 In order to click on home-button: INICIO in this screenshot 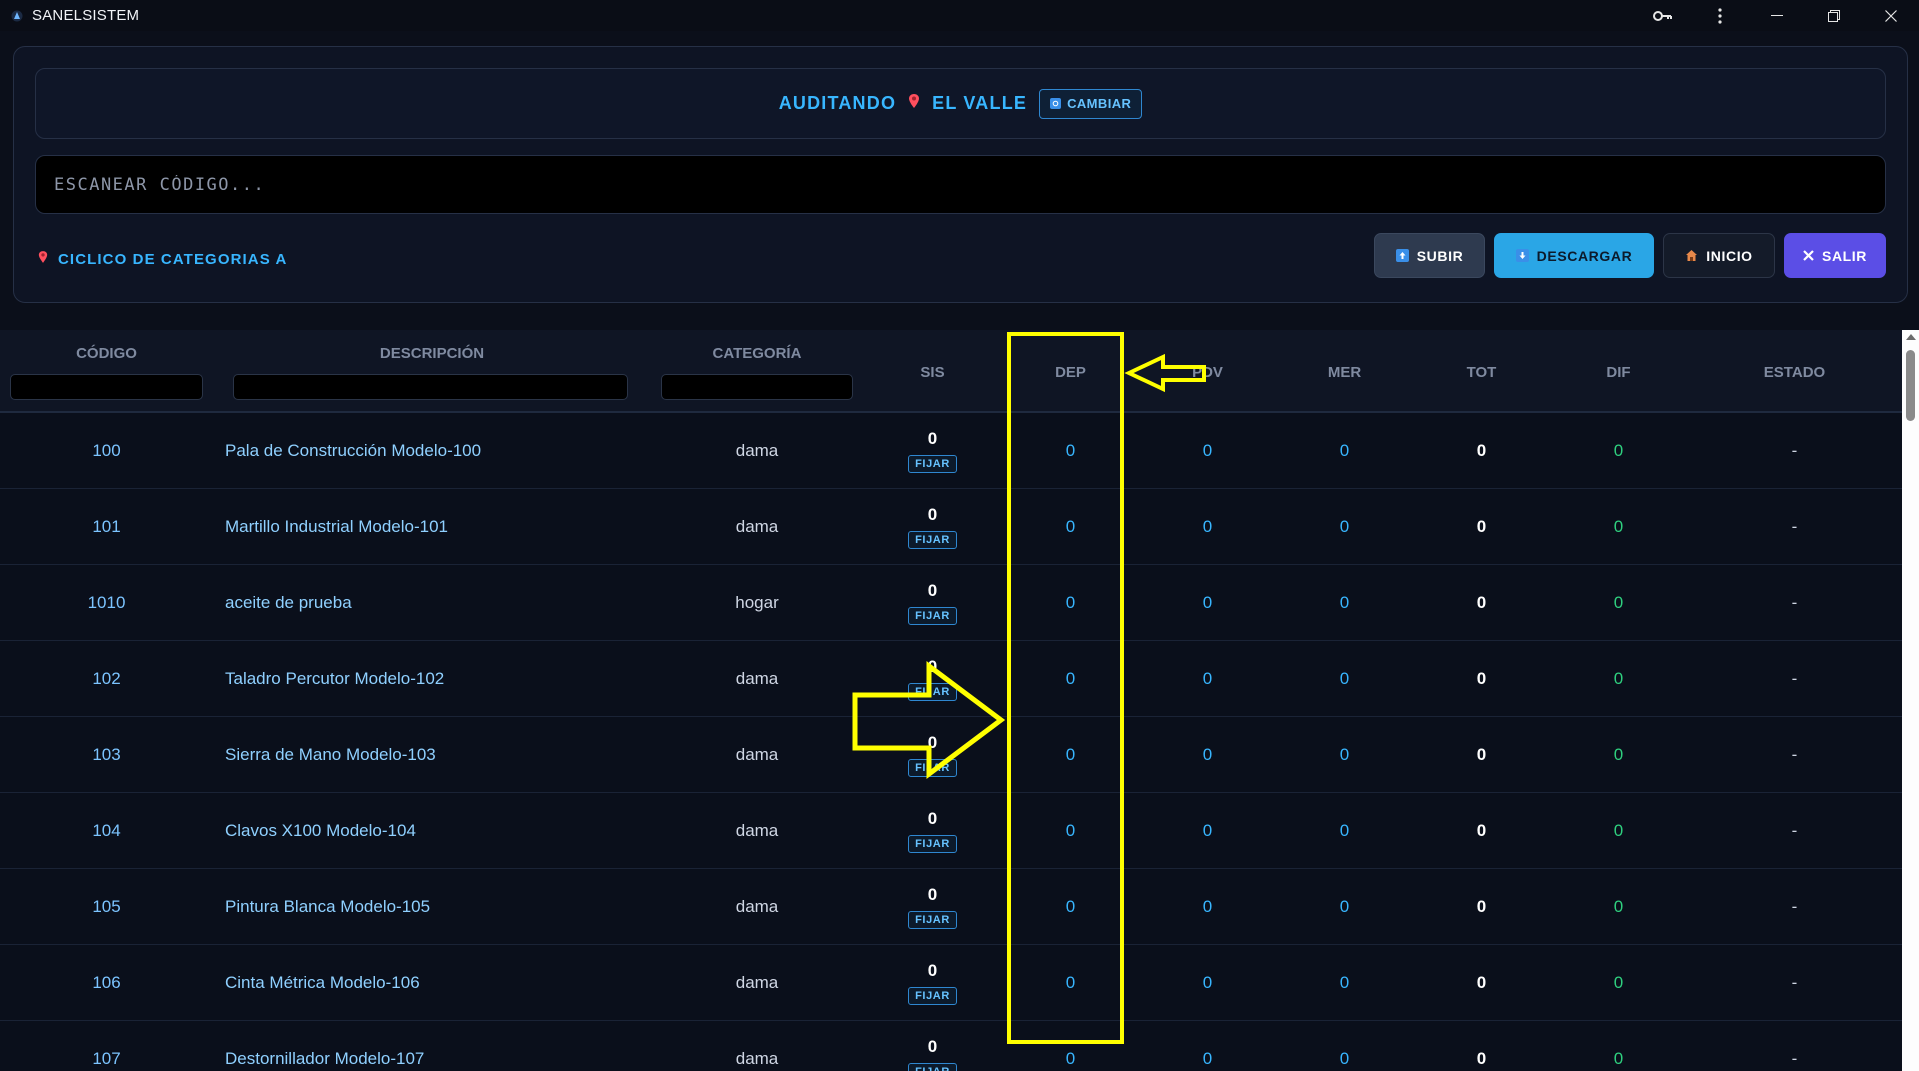, I will do `click(1719, 255)`.